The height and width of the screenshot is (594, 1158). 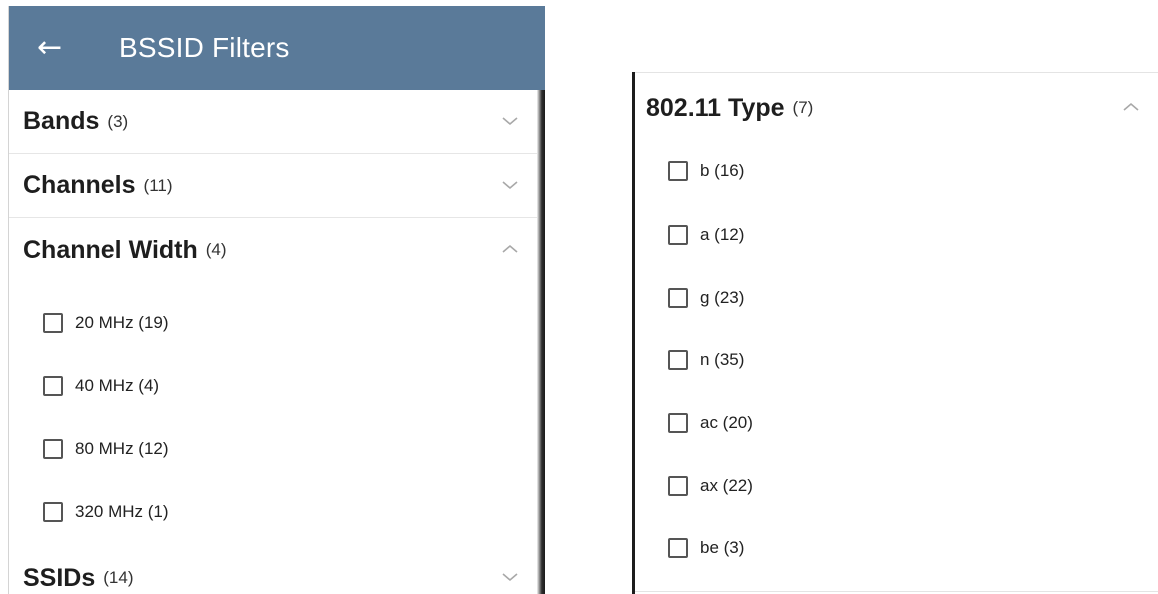 What do you see at coordinates (722, 234) in the screenshot?
I see `option-label: a (12)` at bounding box center [722, 234].